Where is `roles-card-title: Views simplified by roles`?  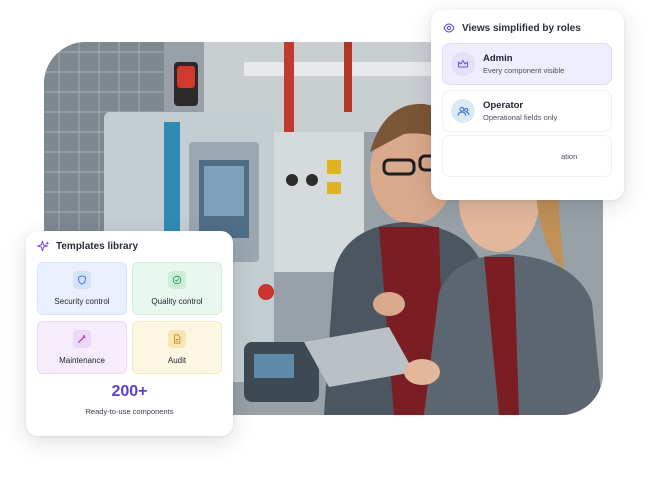
roles-card-title: Views simplified by roles is located at coordinates (521, 28).